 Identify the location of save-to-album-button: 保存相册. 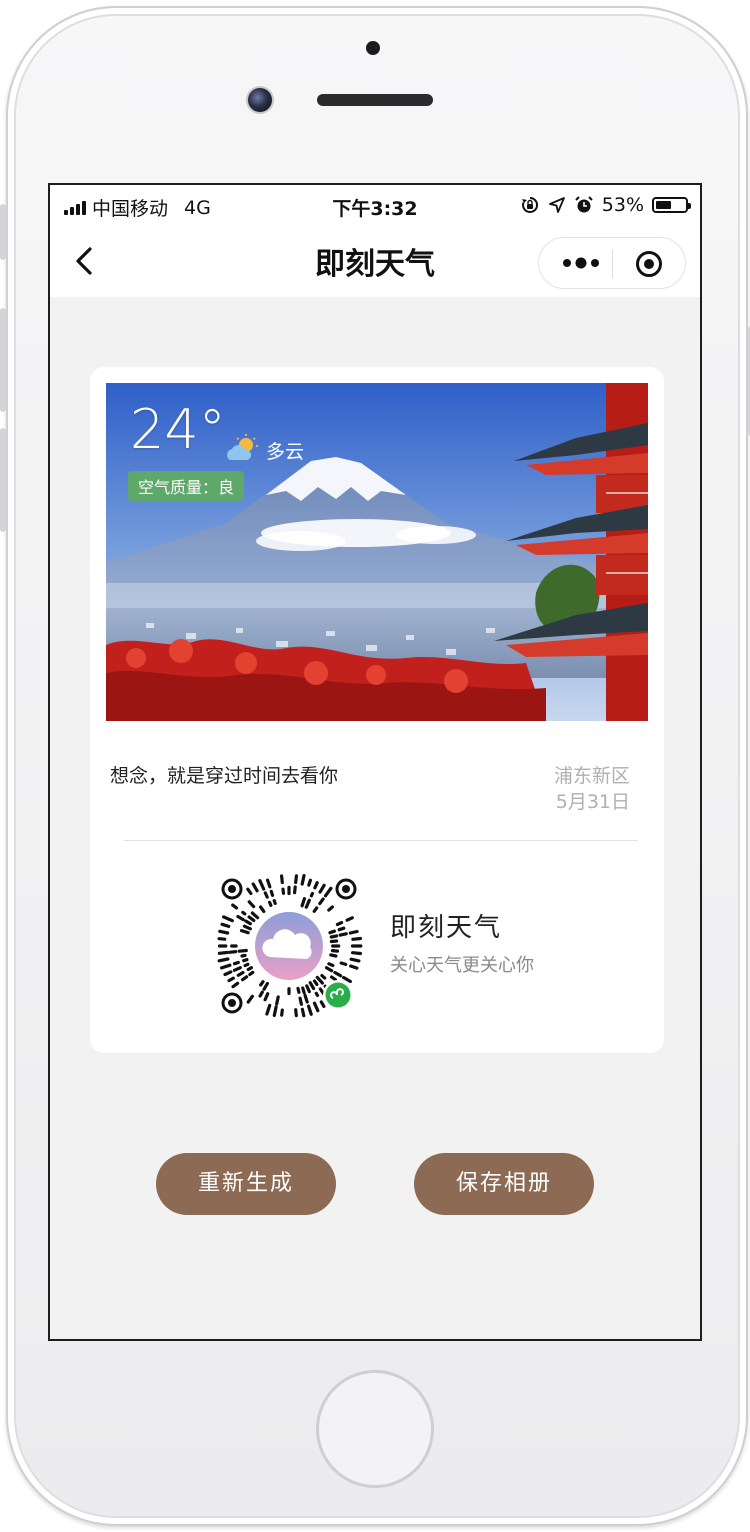
(504, 1184).